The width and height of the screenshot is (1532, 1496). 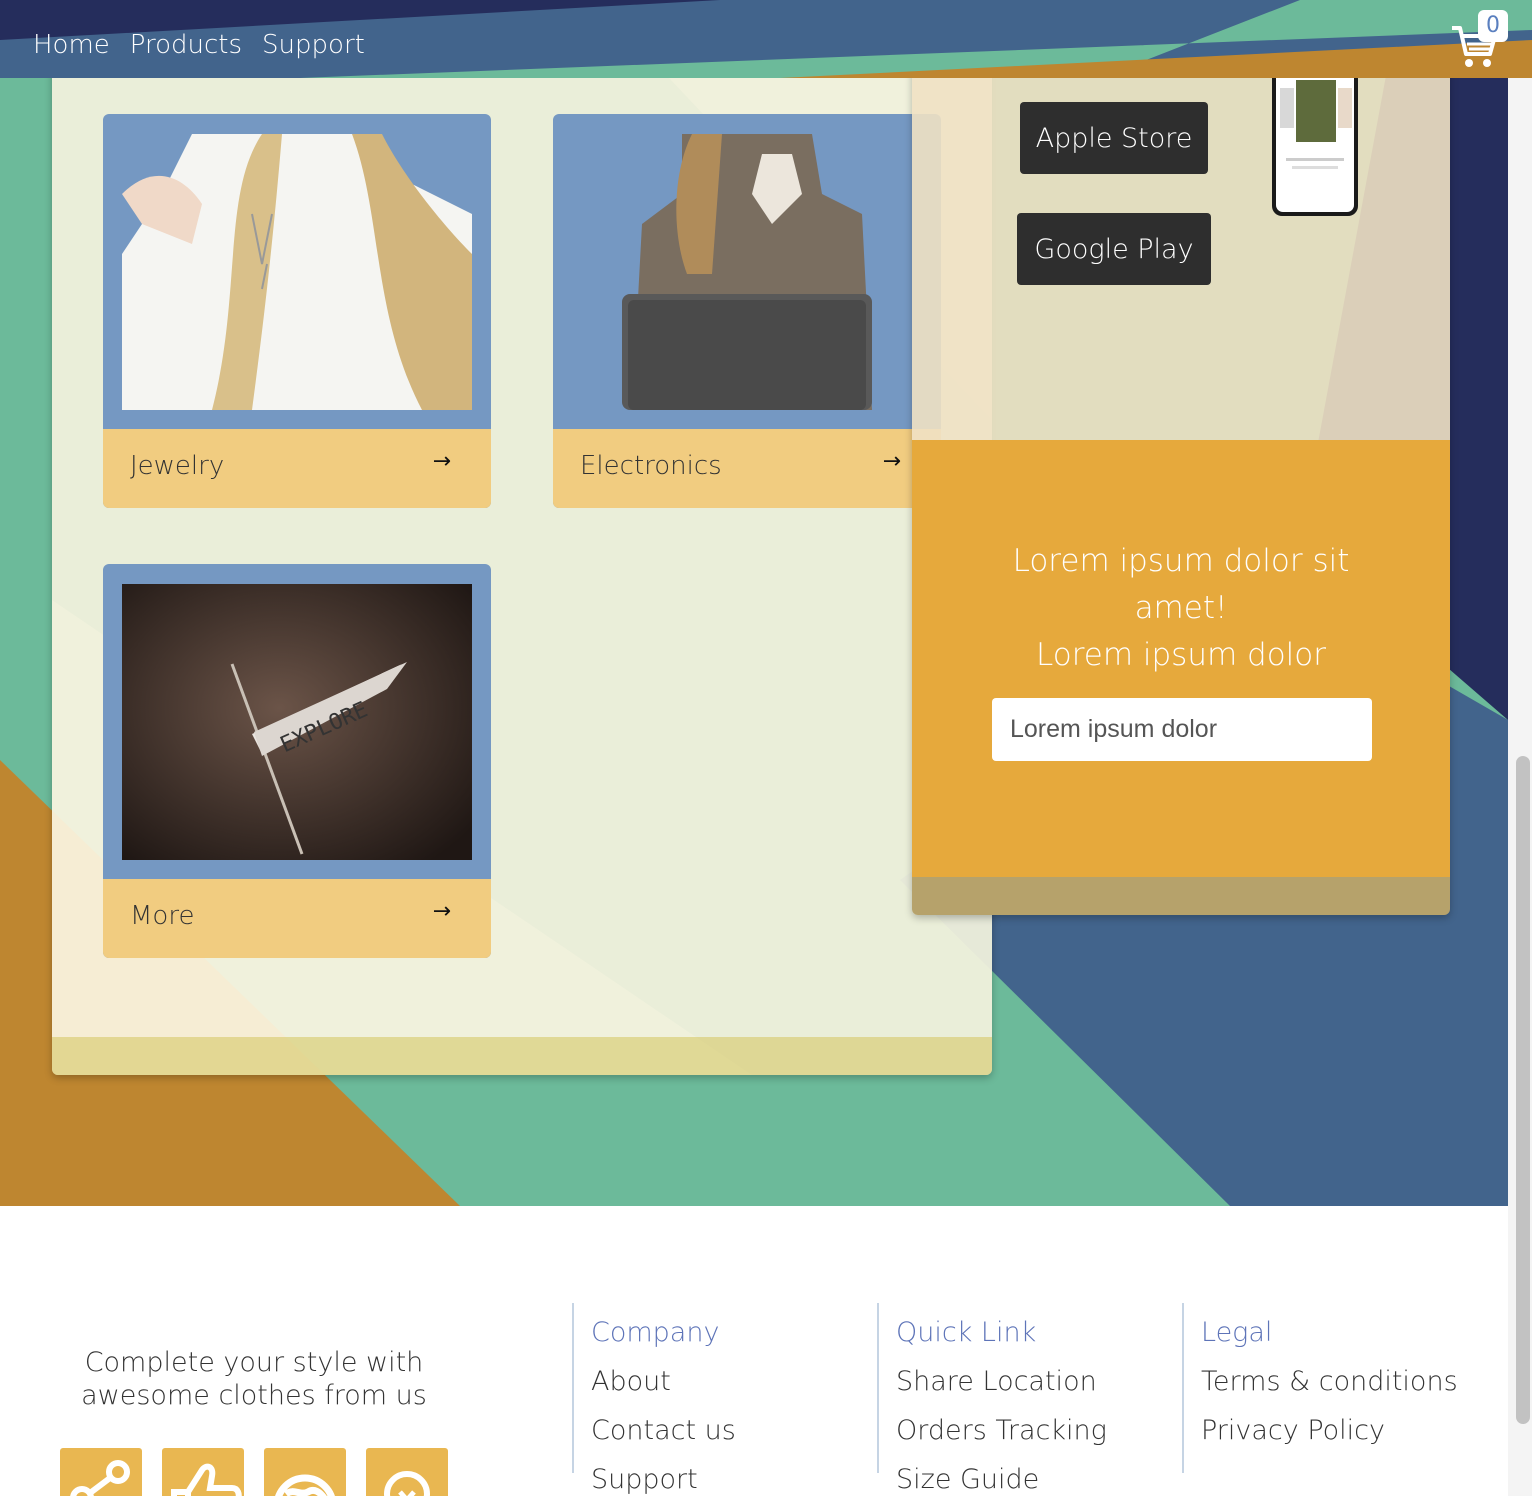 What do you see at coordinates (1001, 1381) in the screenshot?
I see `footer-link-share-location: Share Location` at bounding box center [1001, 1381].